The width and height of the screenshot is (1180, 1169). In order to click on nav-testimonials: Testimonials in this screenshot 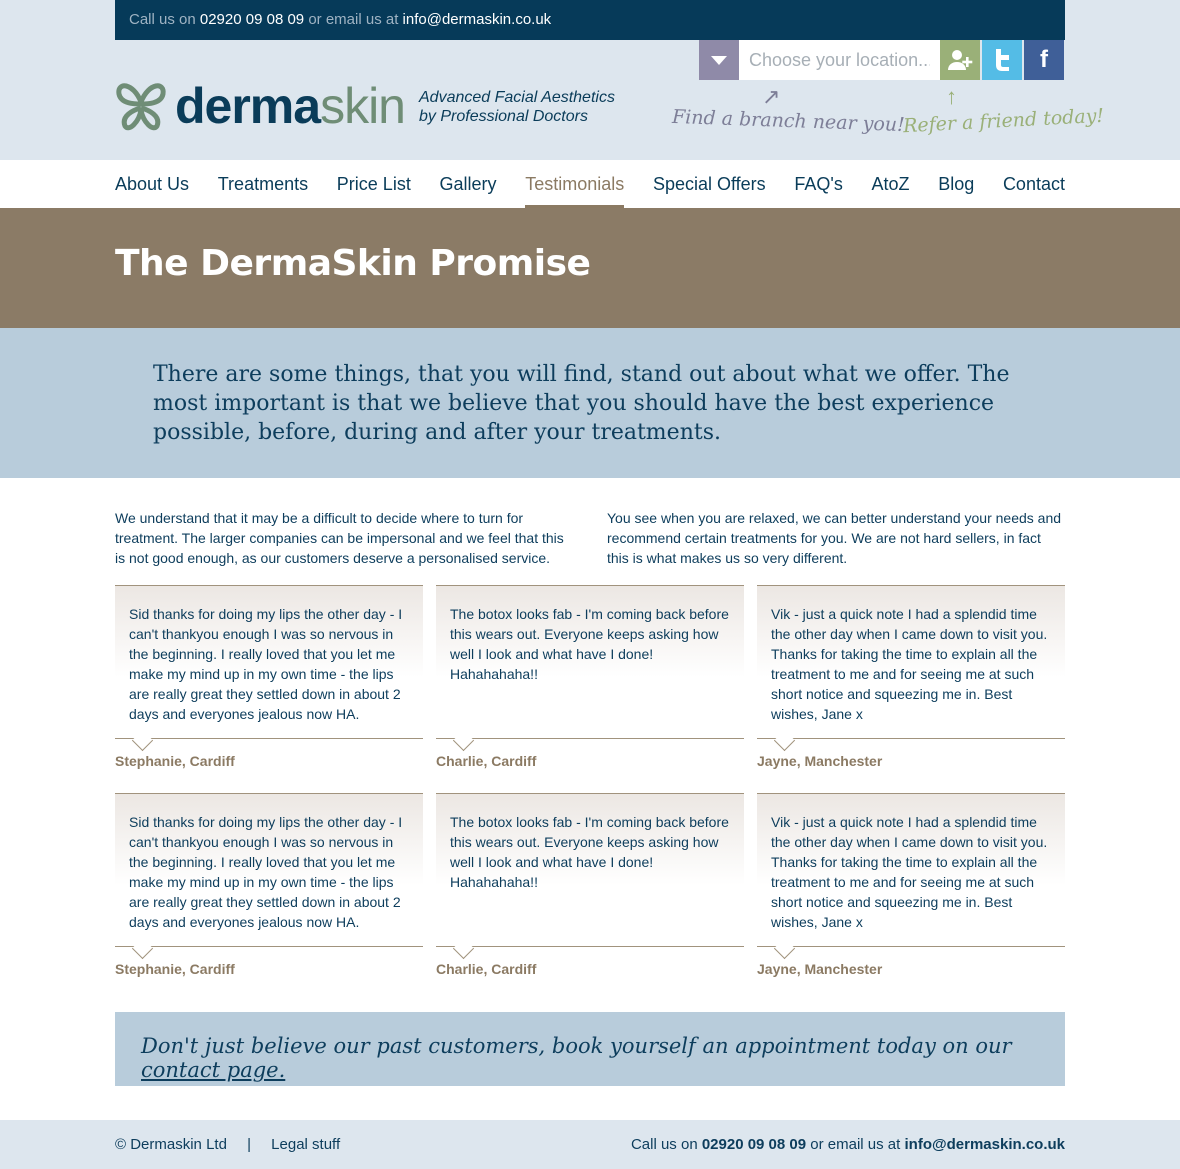, I will do `click(575, 184)`.